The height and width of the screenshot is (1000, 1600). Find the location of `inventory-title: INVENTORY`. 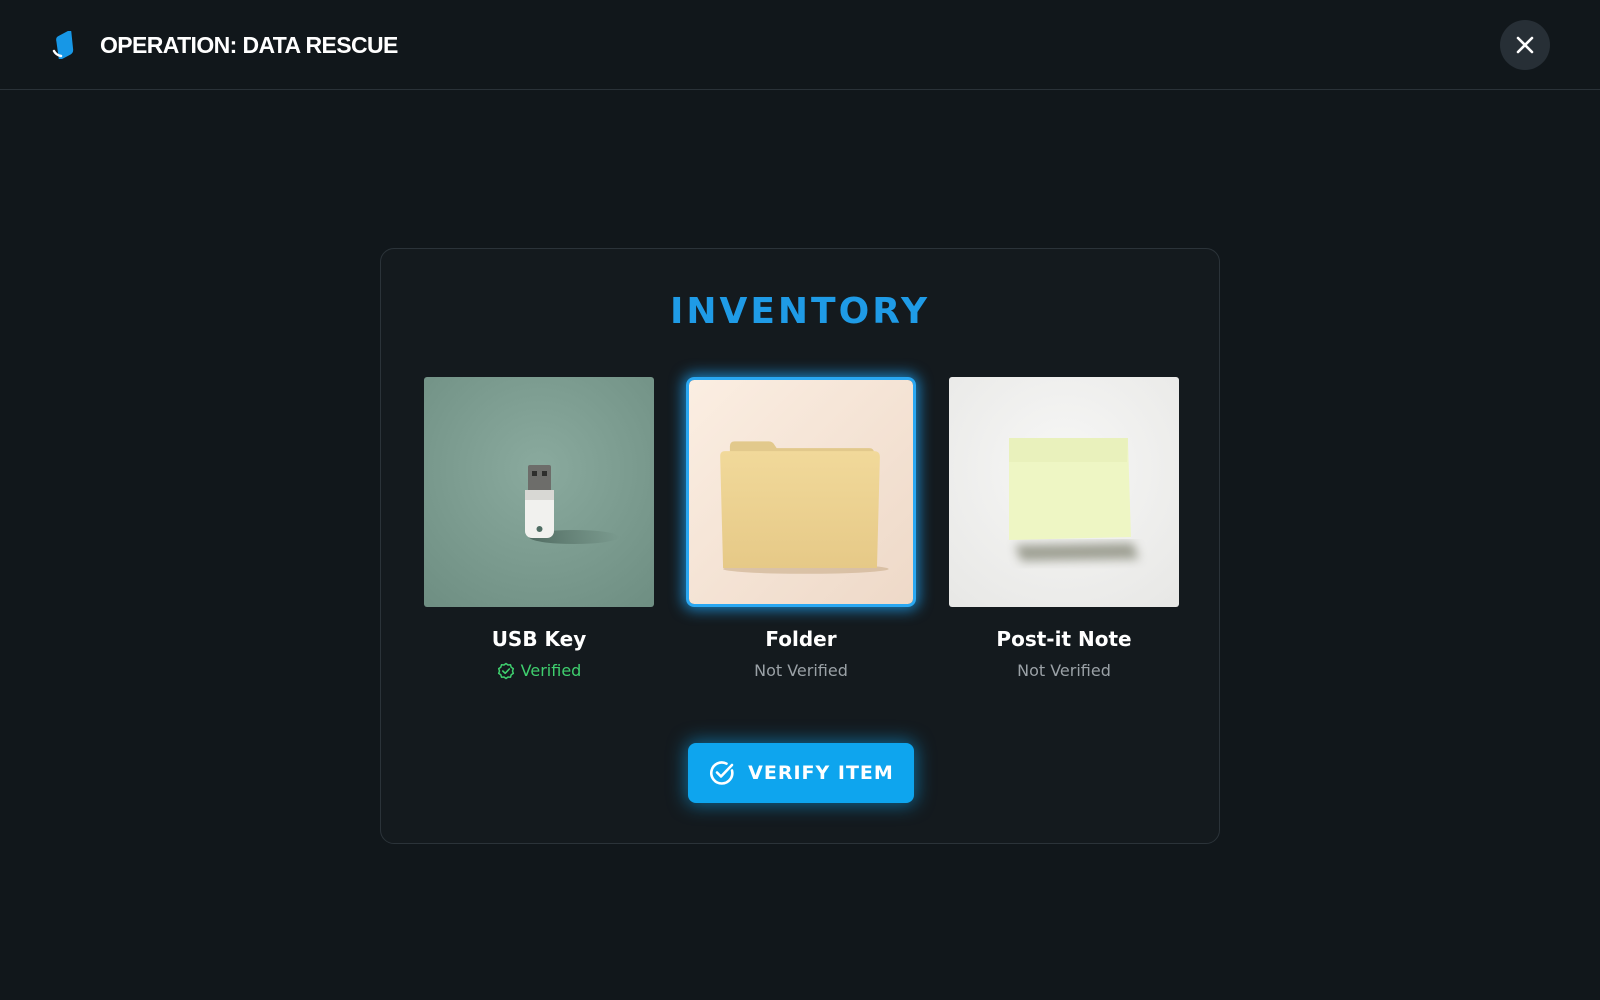

inventory-title: INVENTORY is located at coordinates (800, 311).